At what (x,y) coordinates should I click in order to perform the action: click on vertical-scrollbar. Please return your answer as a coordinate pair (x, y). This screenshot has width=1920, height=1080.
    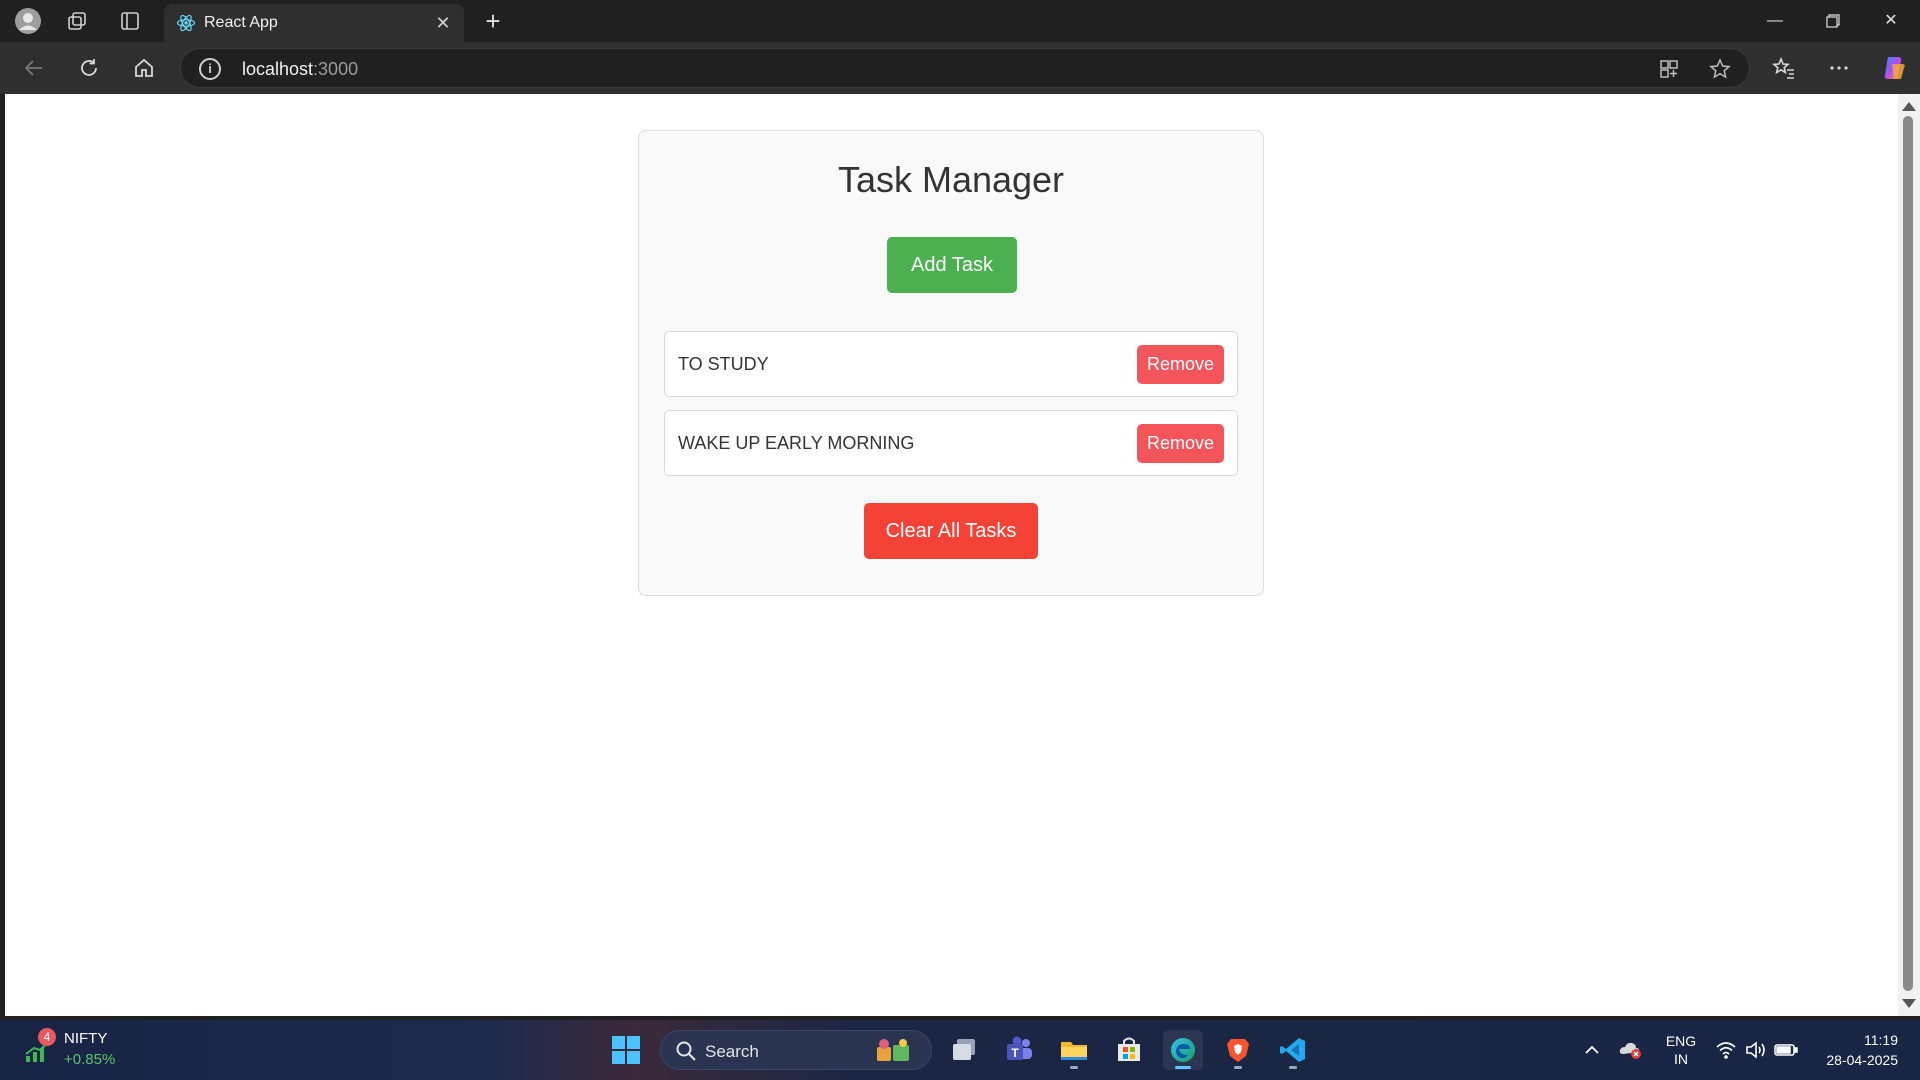
    Looking at the image, I should click on (1909, 555).